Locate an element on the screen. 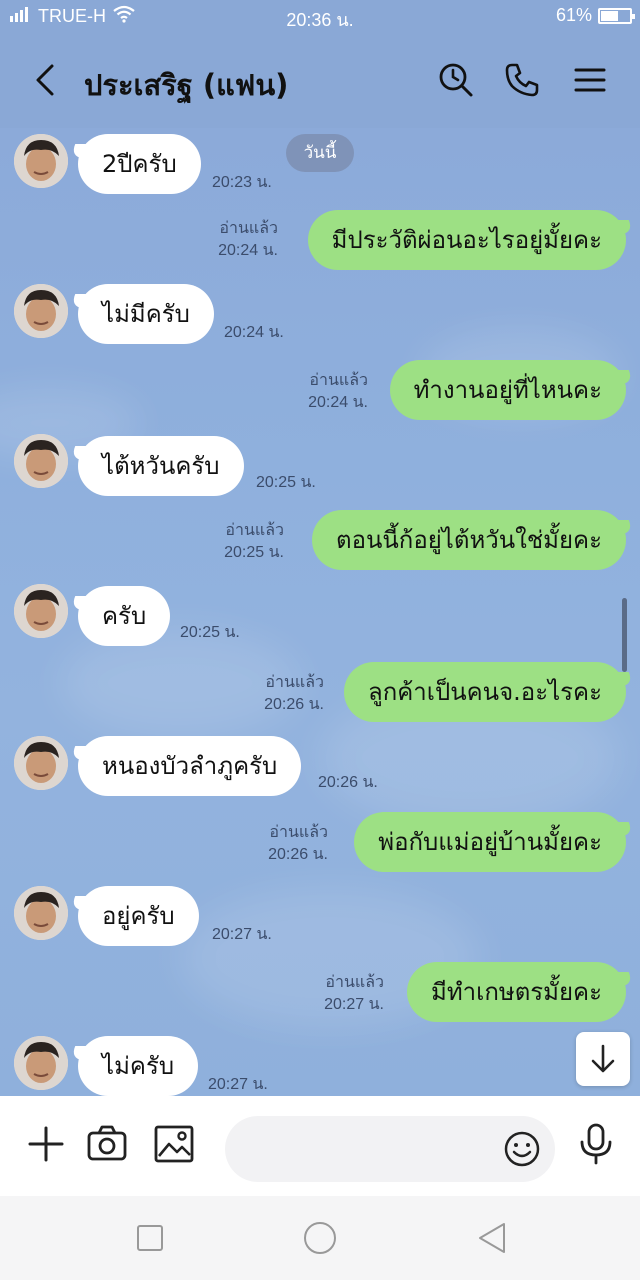 The image size is (640, 1280). message-bubble: ทำงานอยู่ที่ไหนคะ is located at coordinates (507, 390).